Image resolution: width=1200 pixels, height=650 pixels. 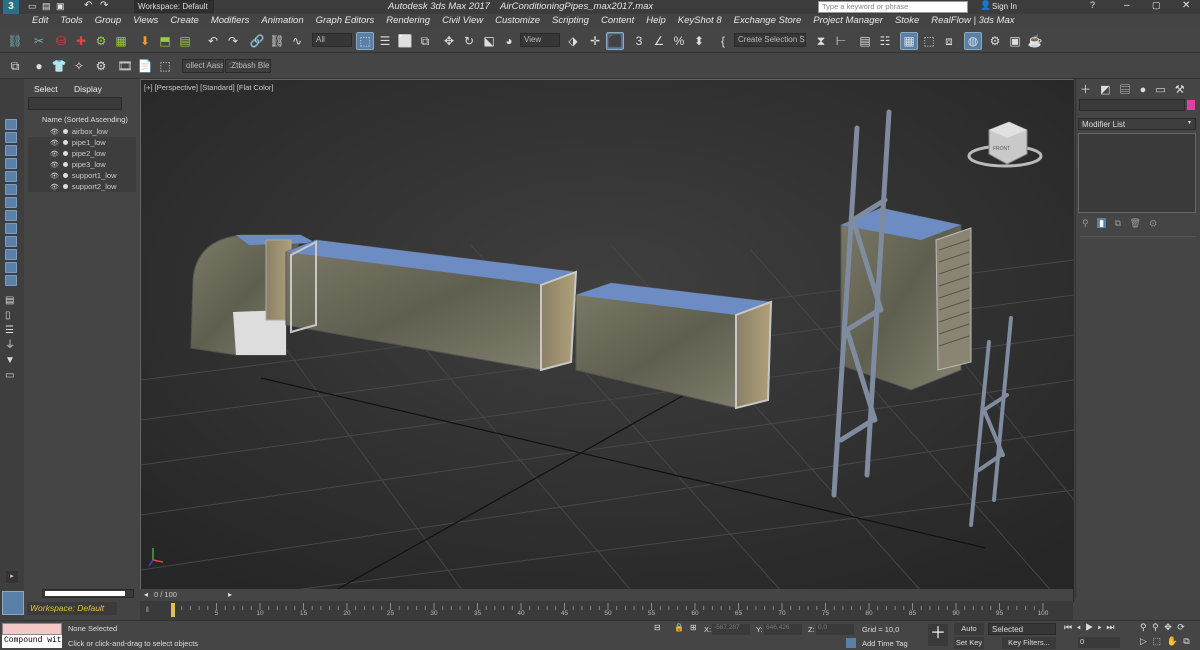 What do you see at coordinates (101, 66) in the screenshot?
I see `script-icon: ⚙` at bounding box center [101, 66].